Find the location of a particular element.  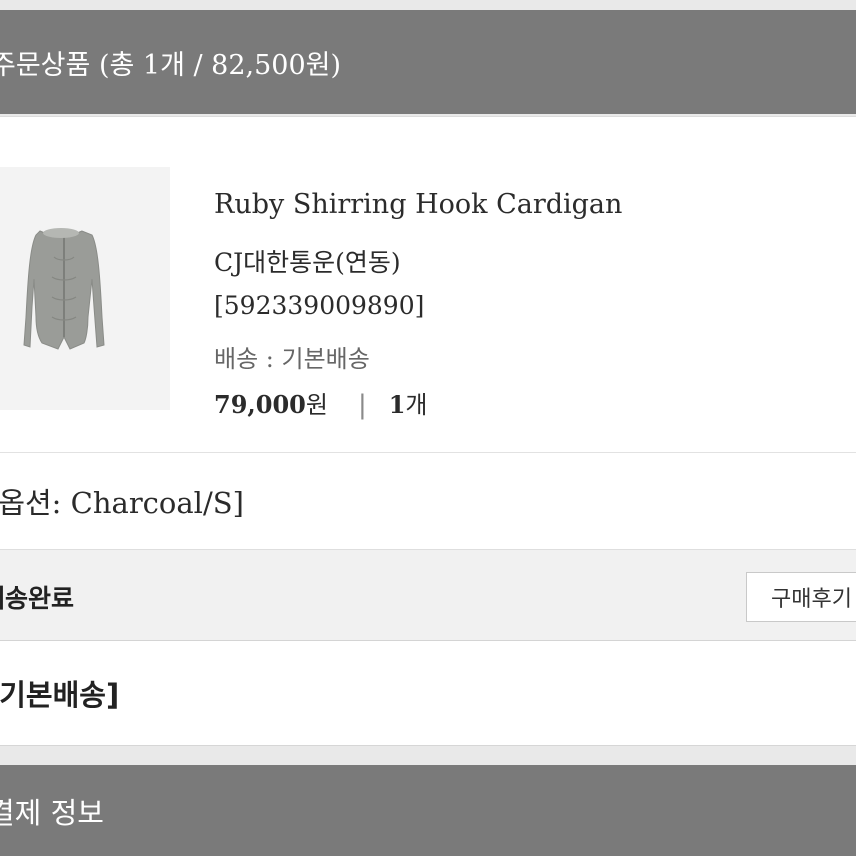

quantity-unit: 개 is located at coordinates (416, 405).